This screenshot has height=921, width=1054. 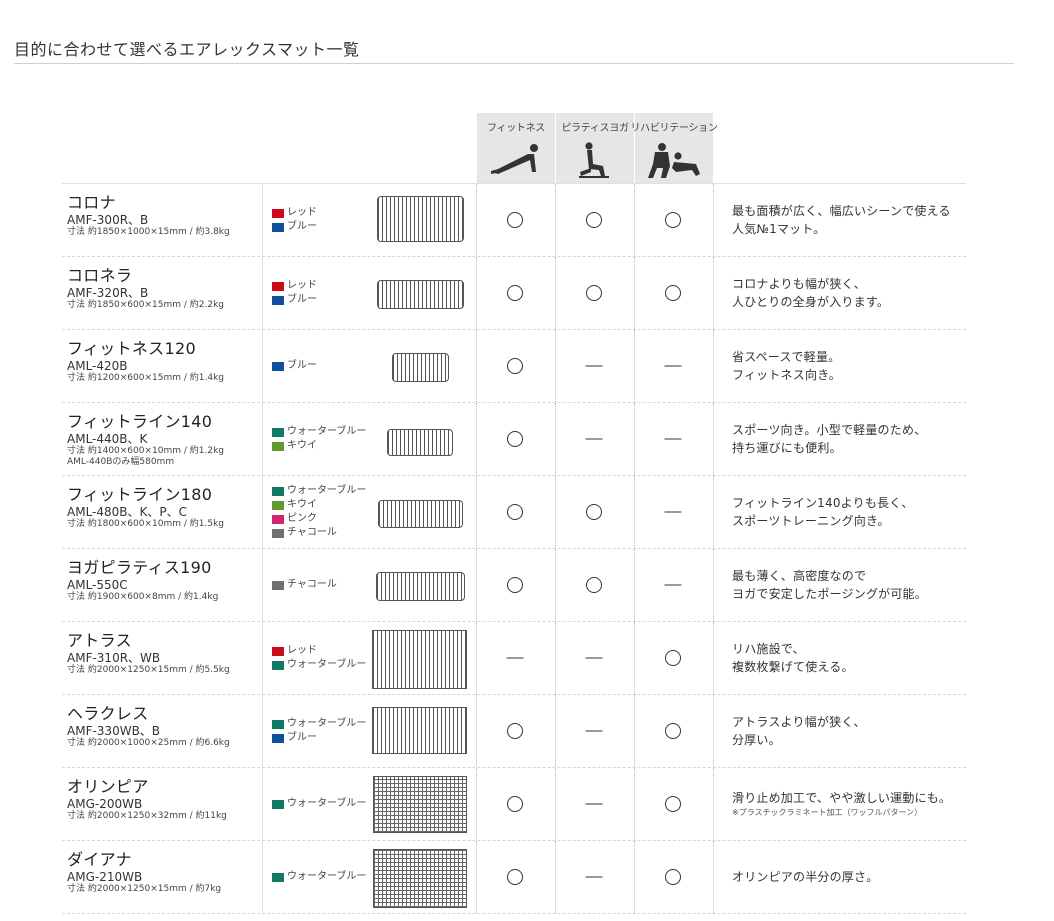 What do you see at coordinates (127, 512) in the screenshot?
I see `product-model: AML-480B、K、P、C` at bounding box center [127, 512].